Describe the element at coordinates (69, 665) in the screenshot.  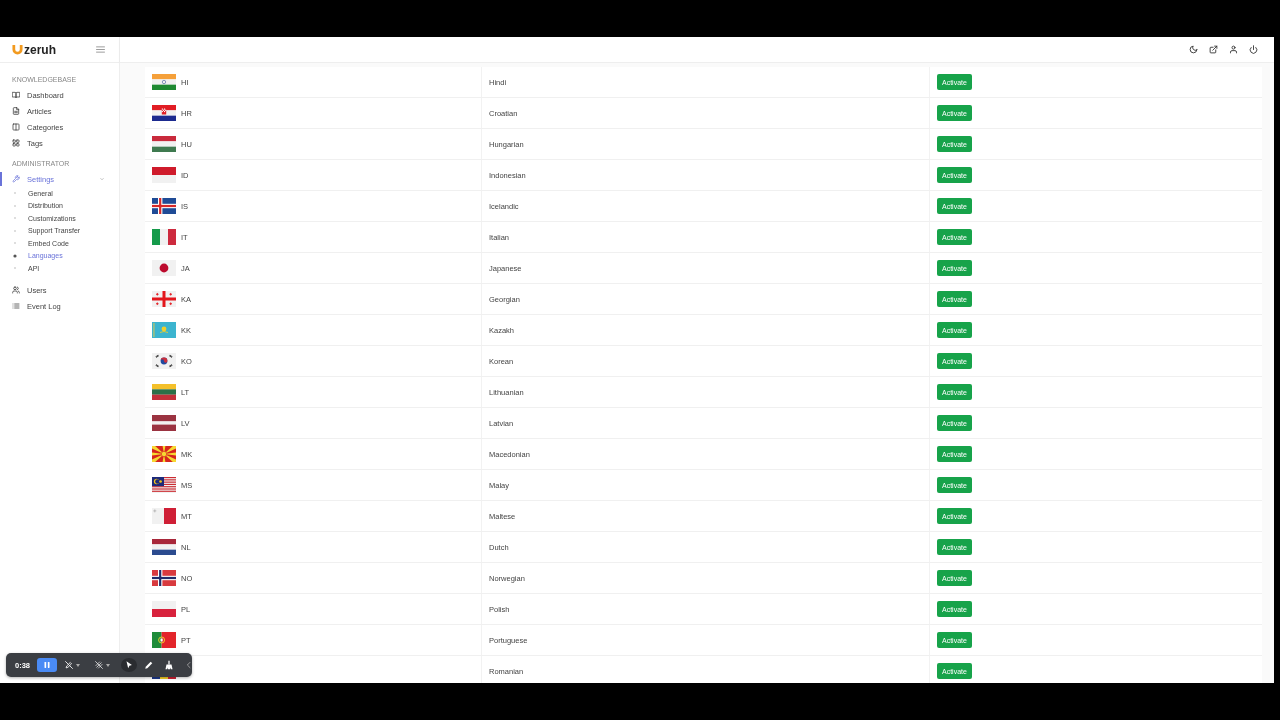
I see `pen-slash-icon` at that location.